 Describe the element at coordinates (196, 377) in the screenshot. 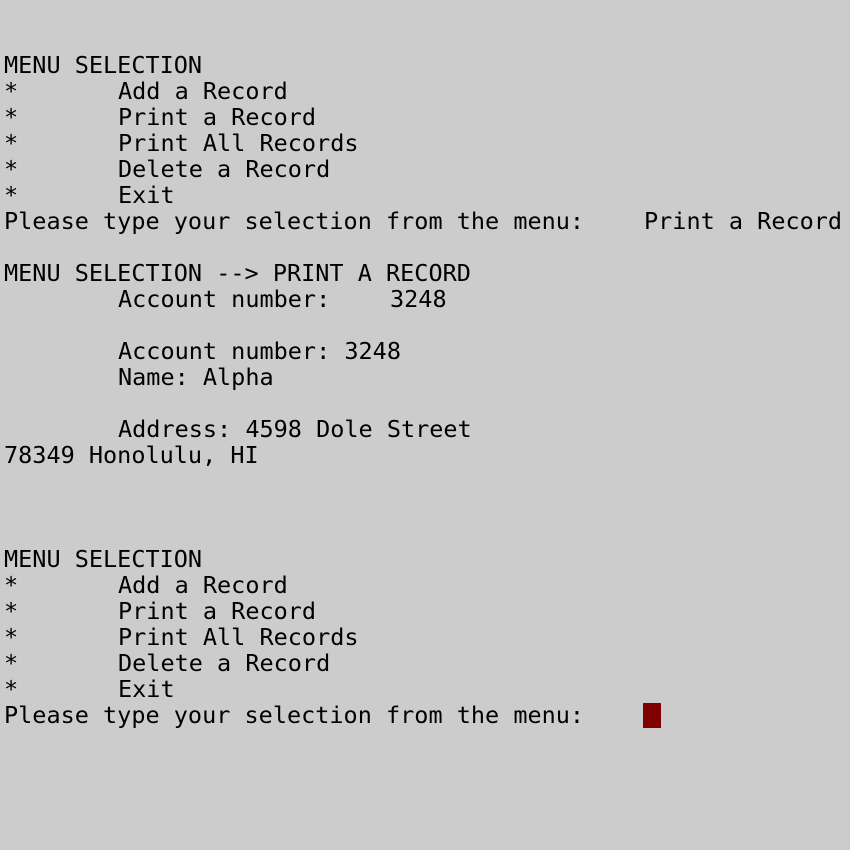

I see `record-name: Name: Alpha` at that location.